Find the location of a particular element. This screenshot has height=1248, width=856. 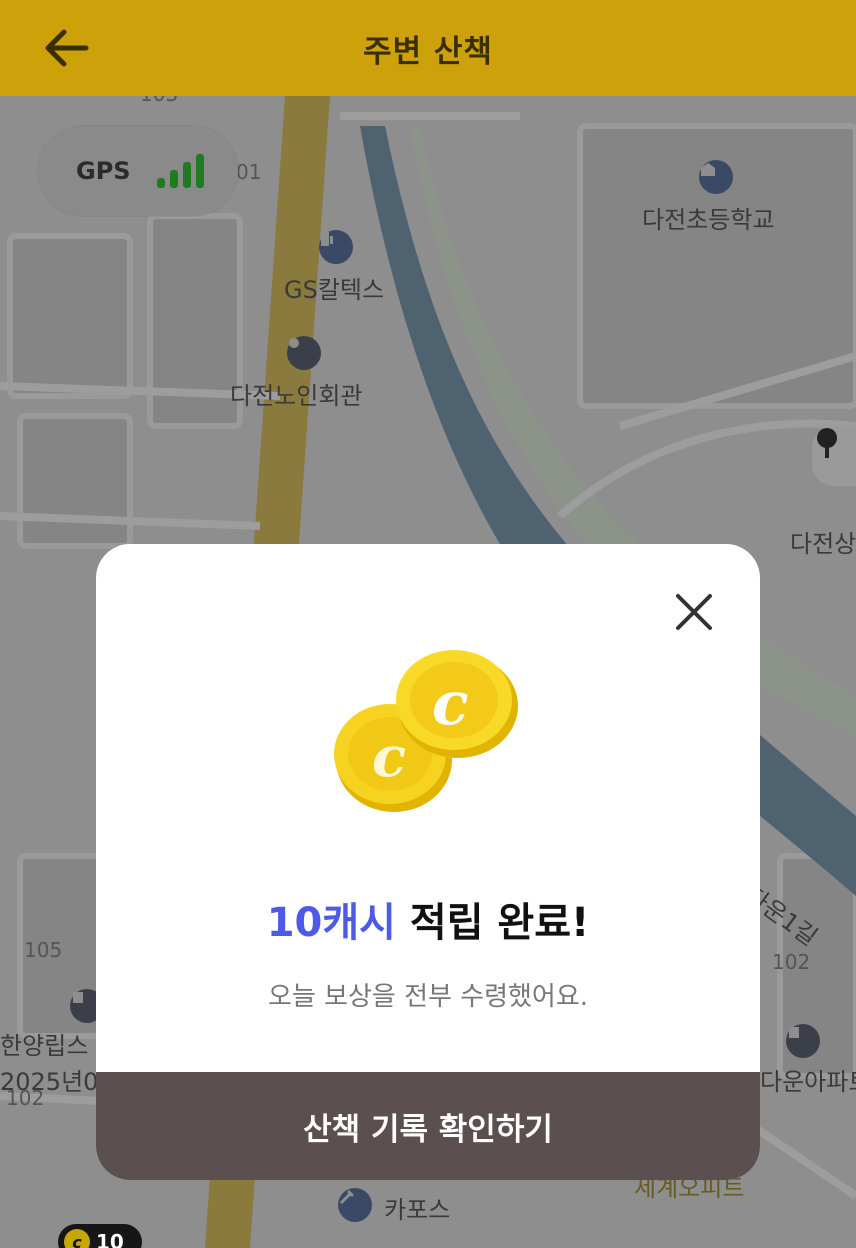

gps-status-chip: GPS is located at coordinates (138, 171).